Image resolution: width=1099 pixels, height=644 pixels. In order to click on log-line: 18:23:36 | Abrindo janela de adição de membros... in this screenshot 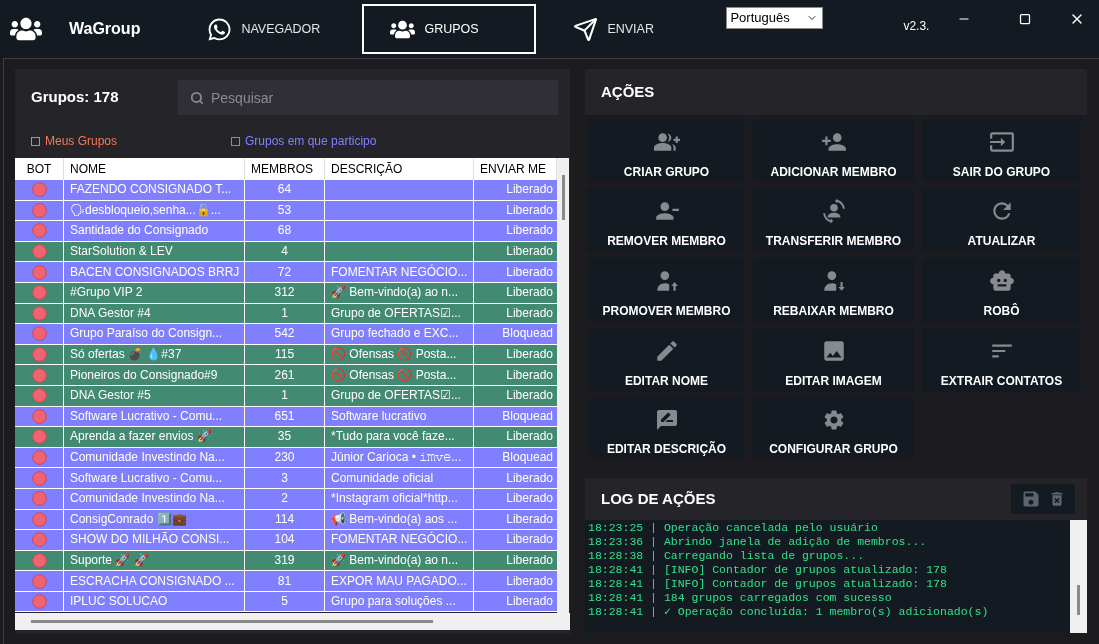, I will do `click(758, 542)`.